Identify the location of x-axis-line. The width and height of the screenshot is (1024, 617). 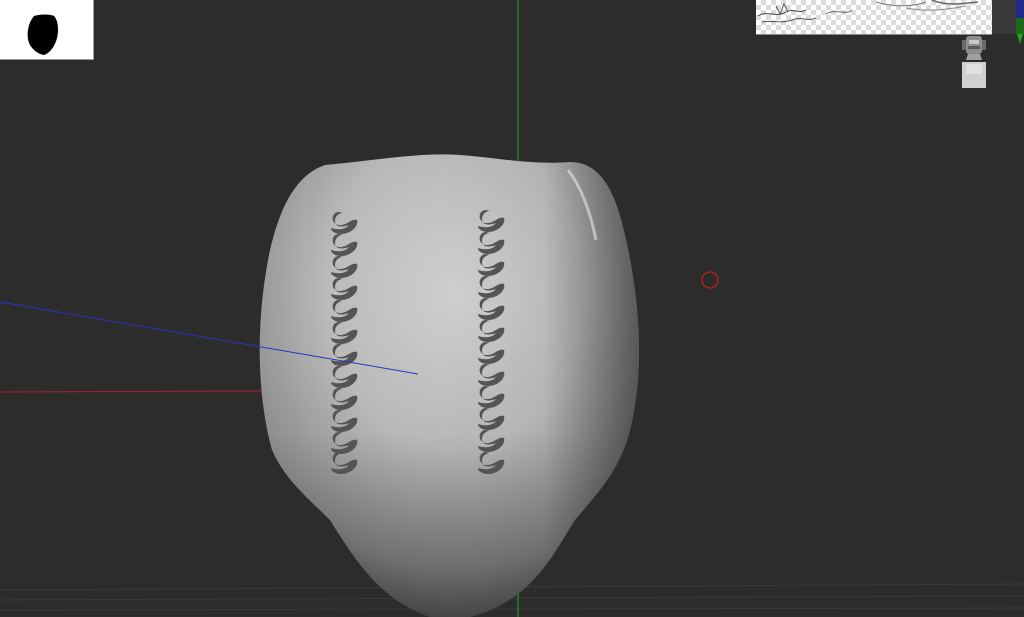
(131, 391).